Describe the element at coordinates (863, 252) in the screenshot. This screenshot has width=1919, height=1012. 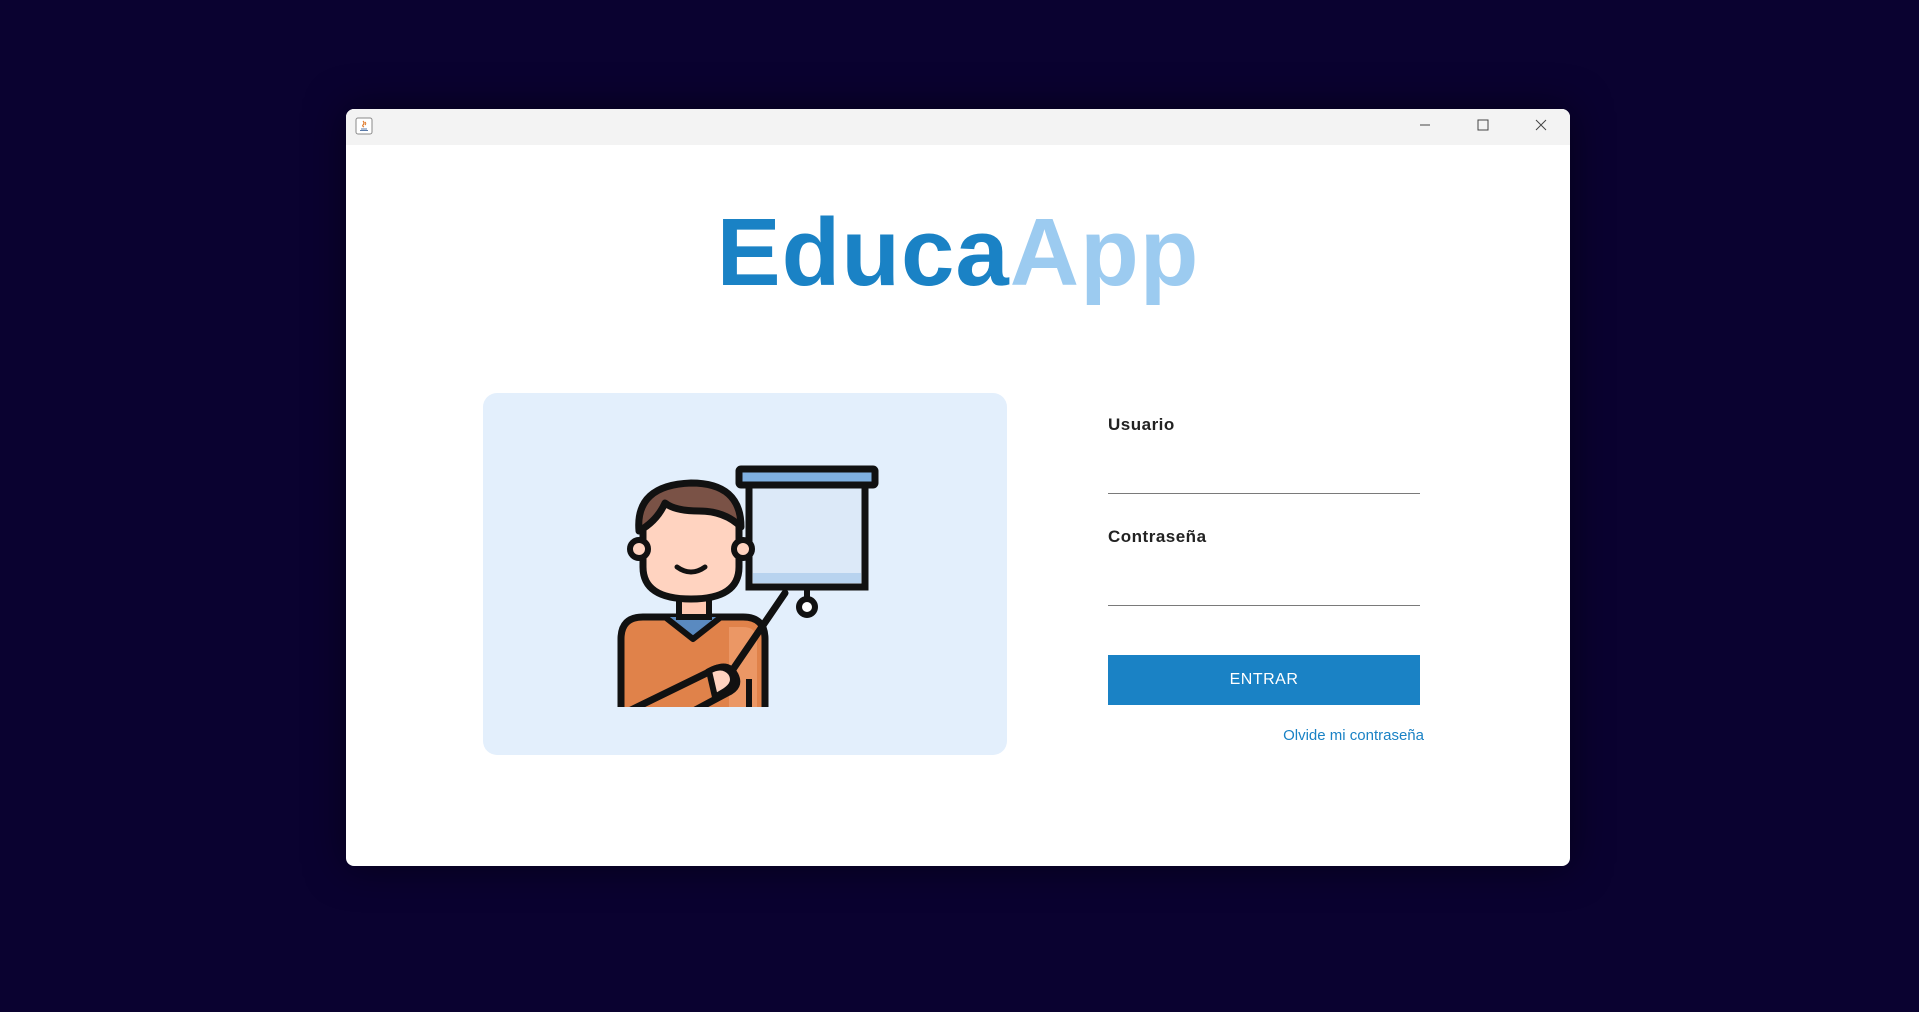
I see `logo-text-educa: Educa` at that location.